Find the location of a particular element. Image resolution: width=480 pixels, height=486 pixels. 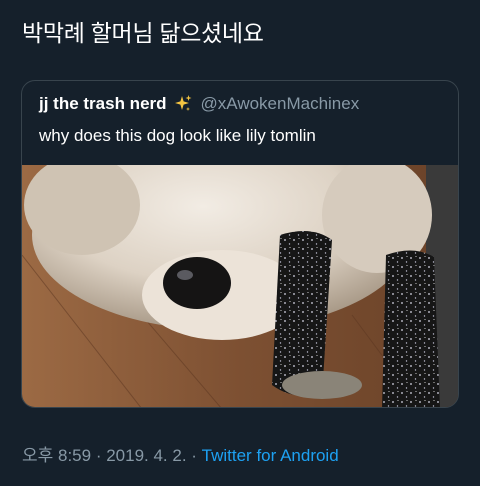

sparkles-icon is located at coordinates (183, 103).